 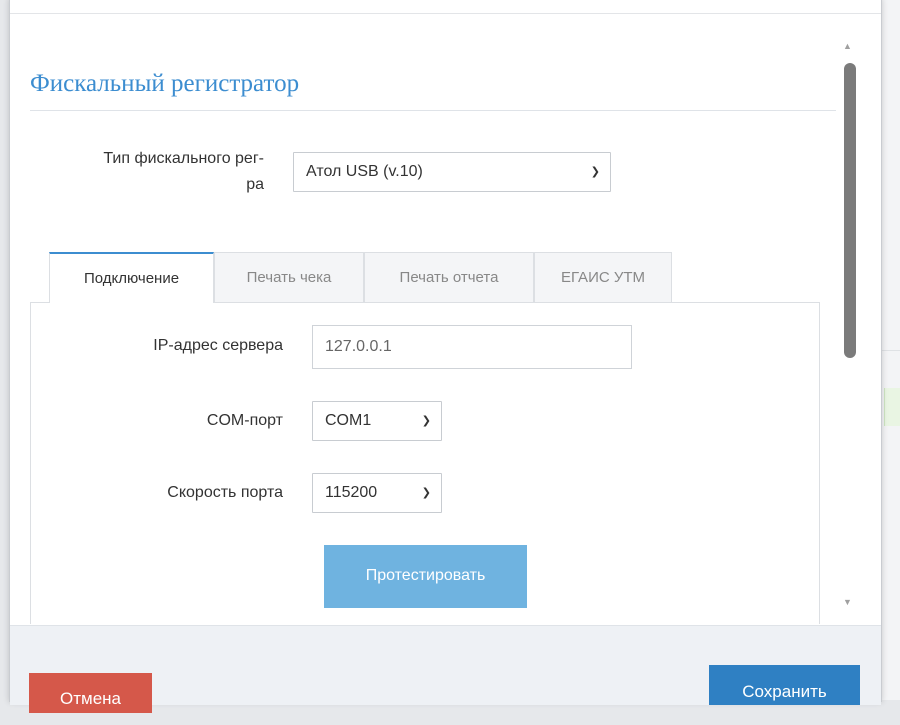 What do you see at coordinates (850, 210) in the screenshot?
I see `scrollbar-thumb` at bounding box center [850, 210].